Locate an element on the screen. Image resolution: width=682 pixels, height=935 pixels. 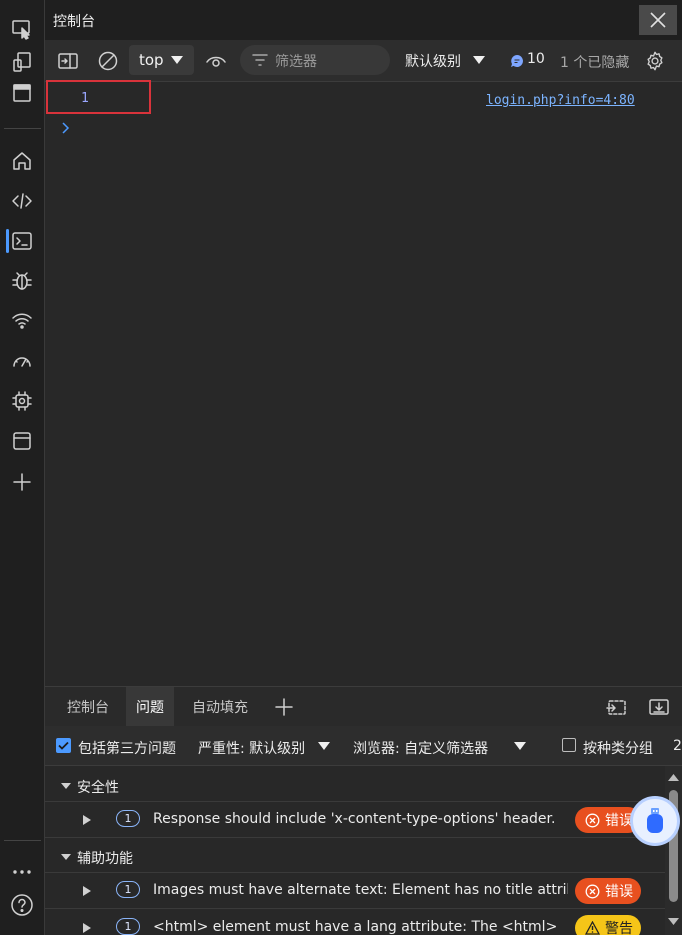
device-emulation-icon is located at coordinates (22, 62).